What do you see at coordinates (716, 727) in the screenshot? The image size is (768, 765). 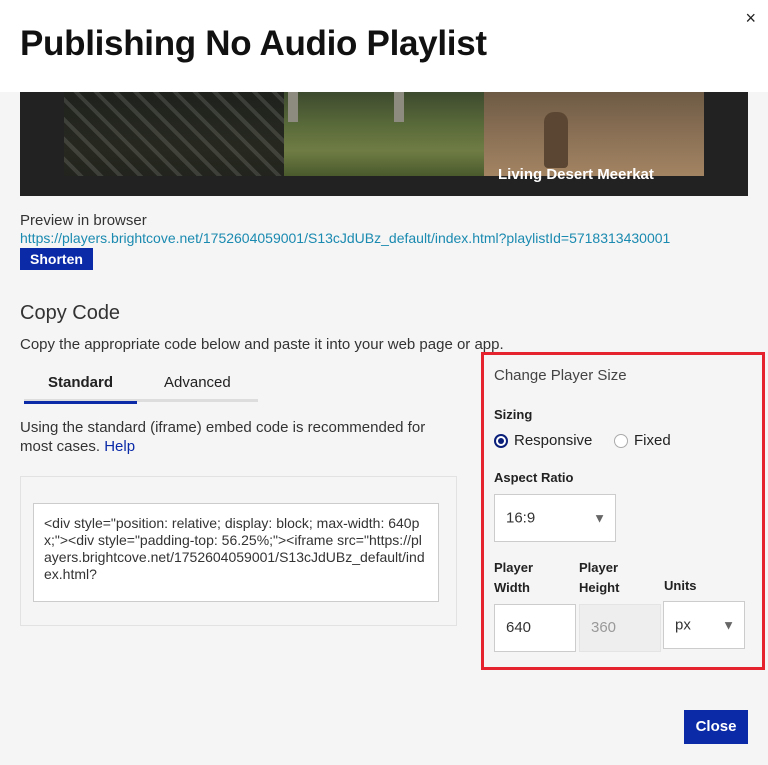 I see `close-button: Close` at bounding box center [716, 727].